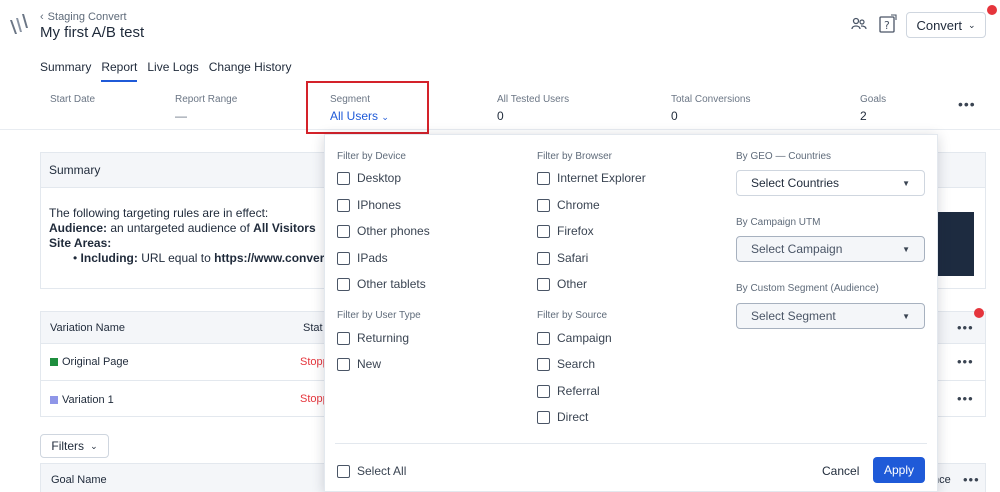 The height and width of the screenshot is (492, 1000). What do you see at coordinates (711, 108) in the screenshot?
I see `stat-total-conversions: Total Conversions 0` at bounding box center [711, 108].